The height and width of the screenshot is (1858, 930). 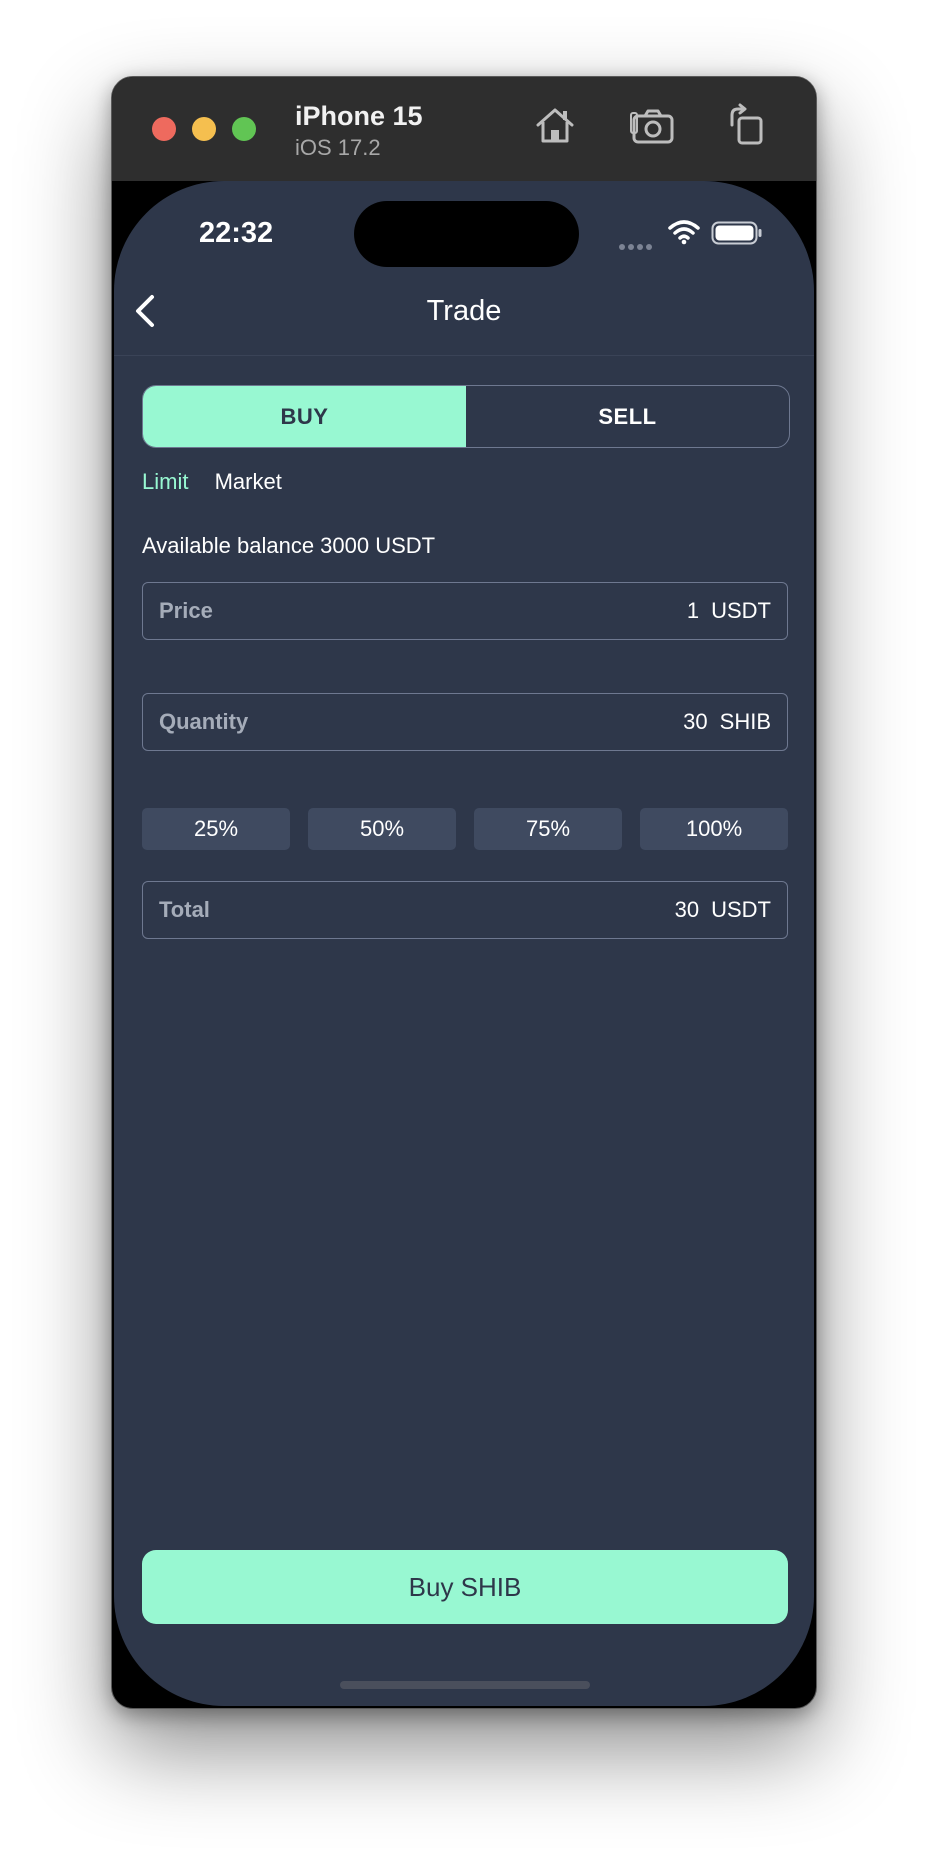 What do you see at coordinates (164, 129) in the screenshot?
I see `close-window-button` at bounding box center [164, 129].